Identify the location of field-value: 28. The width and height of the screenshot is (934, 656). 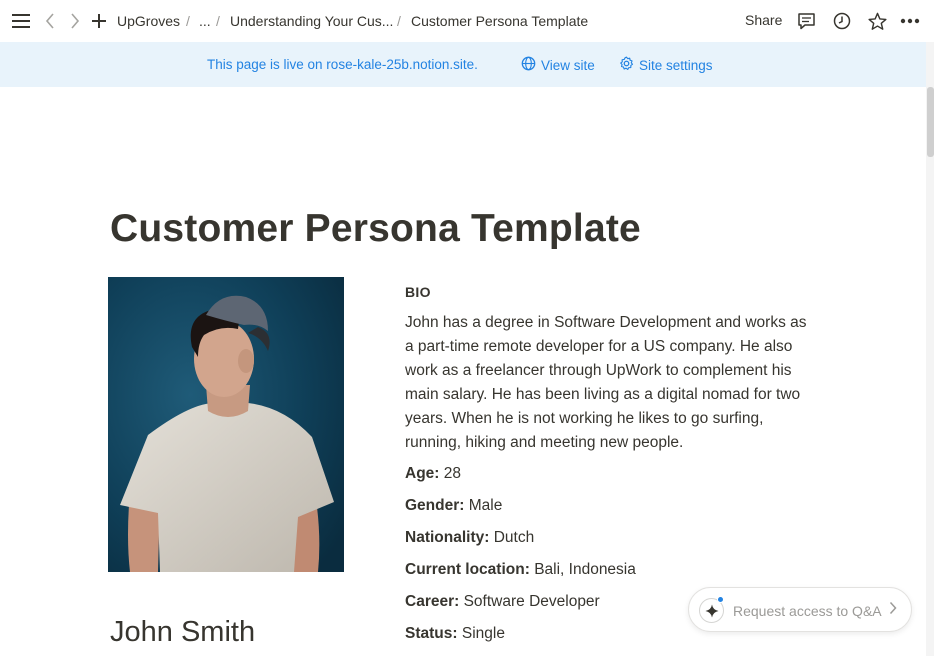
(452, 473).